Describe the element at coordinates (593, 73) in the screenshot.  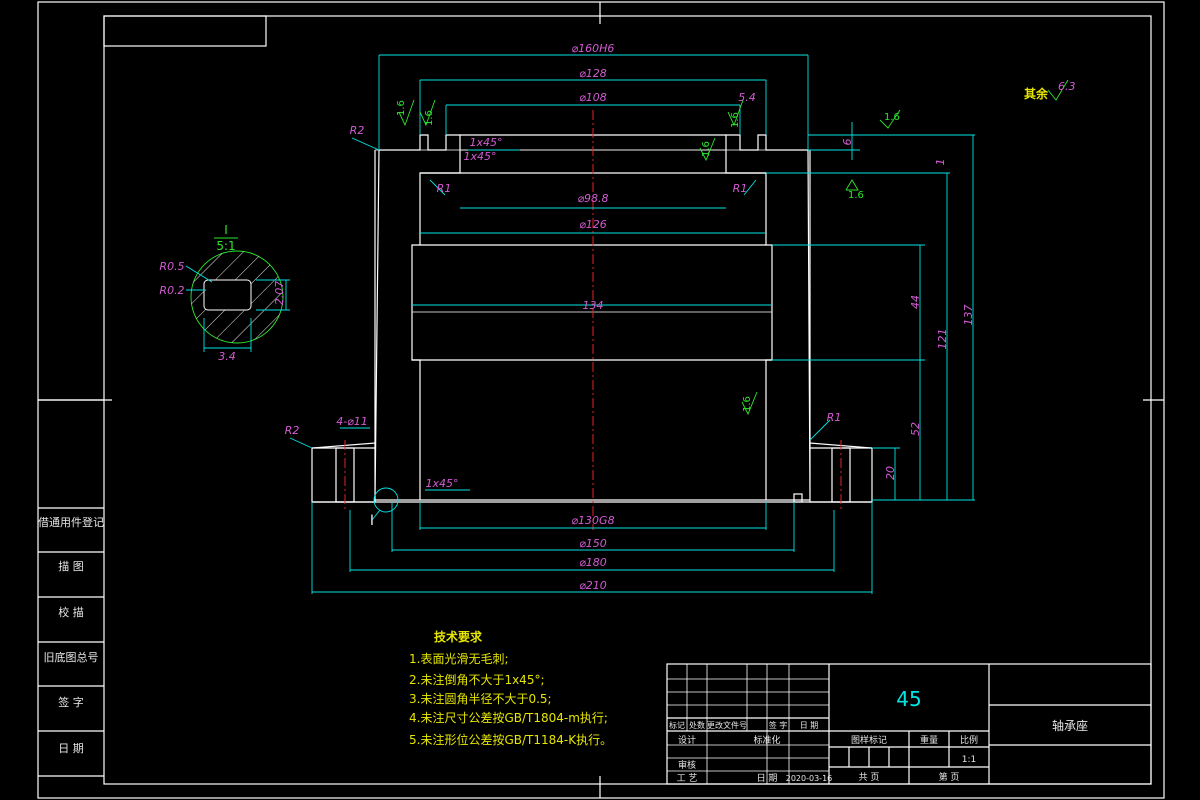
I see `dim-d128: ⌀128` at that location.